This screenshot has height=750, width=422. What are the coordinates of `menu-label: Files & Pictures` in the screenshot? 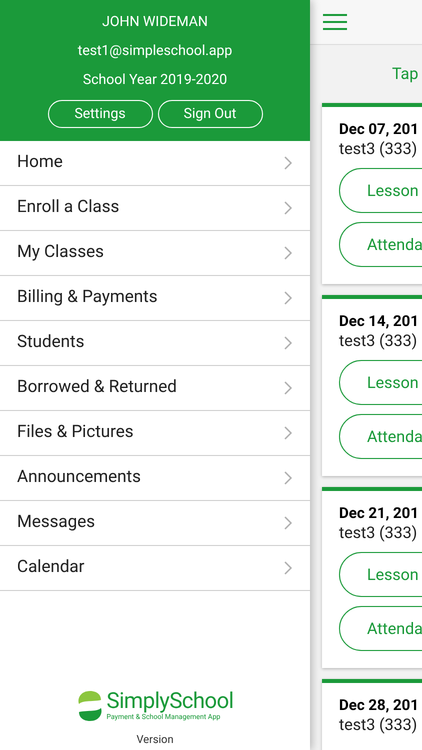 It's located at (75, 432).